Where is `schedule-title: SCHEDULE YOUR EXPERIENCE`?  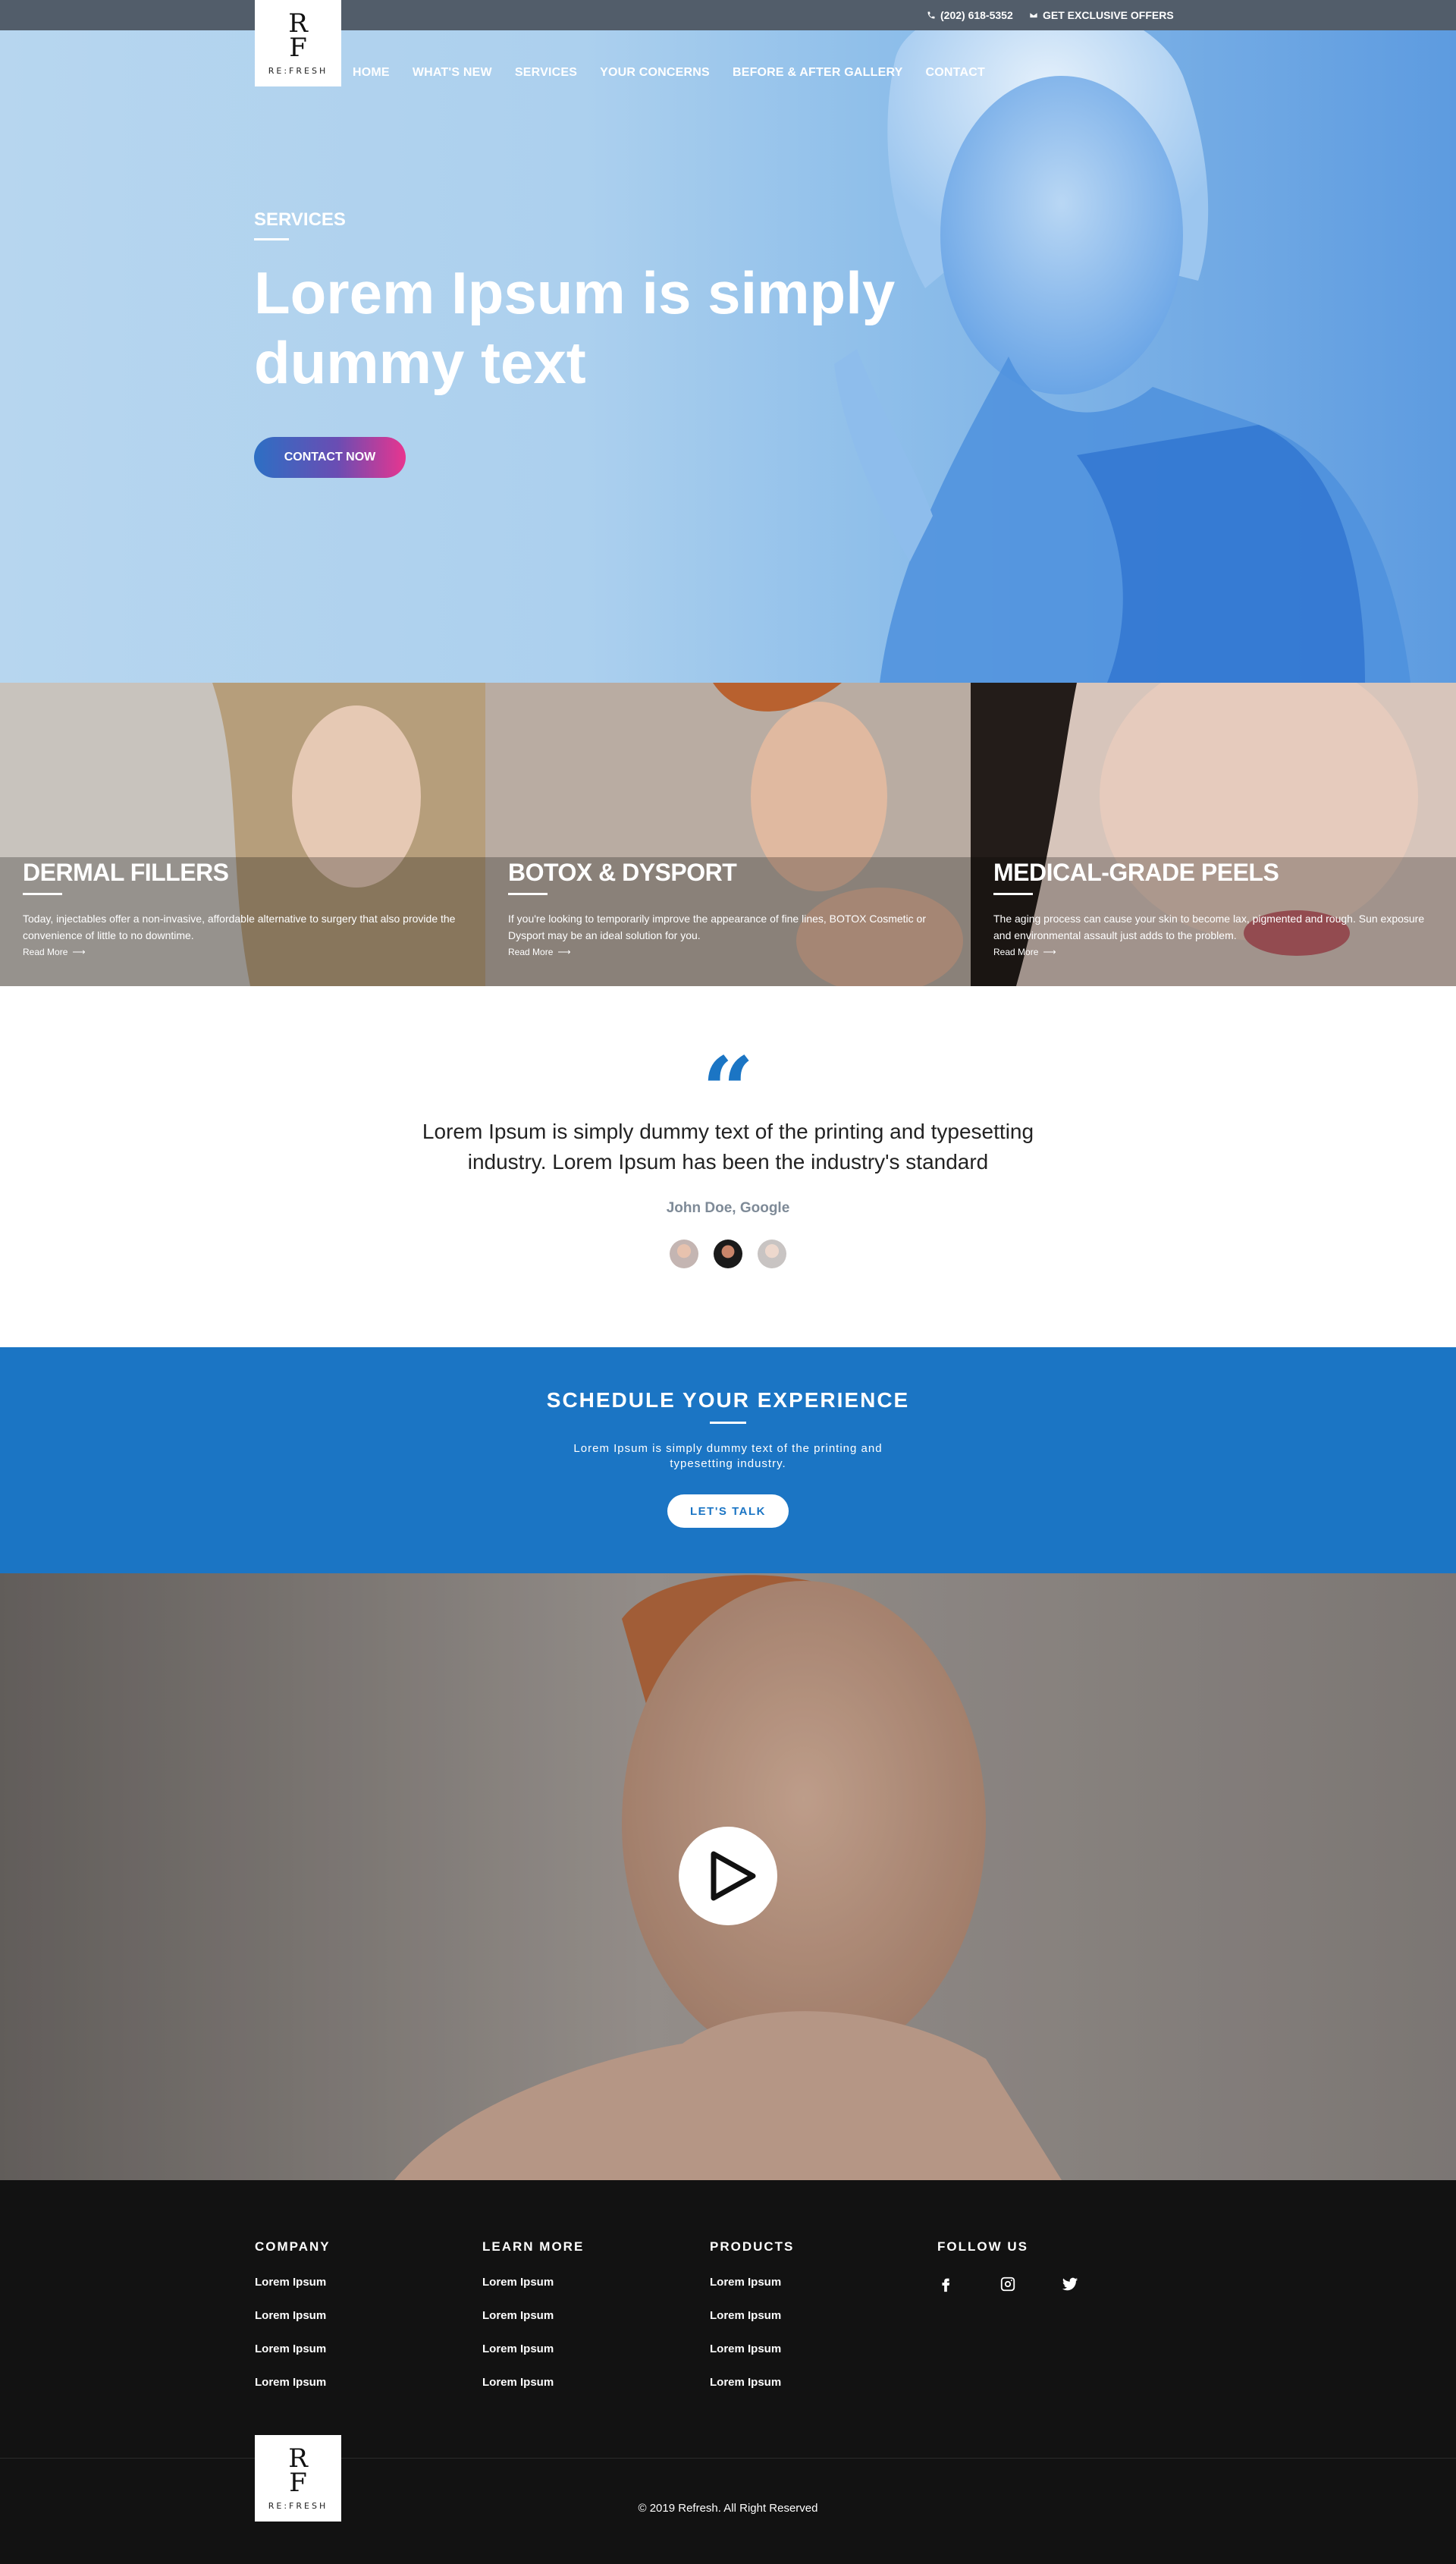
schedule-title: SCHEDULE YOUR EXPERIENCE is located at coordinates (728, 1400).